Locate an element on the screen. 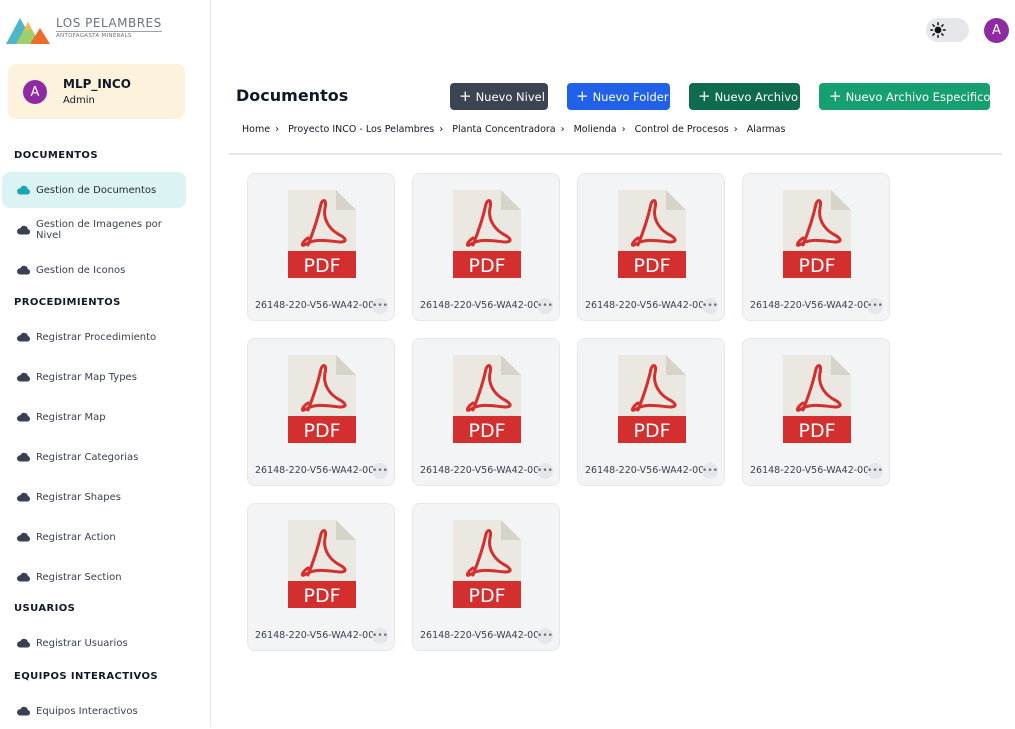 This screenshot has width=1015, height=729. breadcrumb-item: Molienda is located at coordinates (595, 129).